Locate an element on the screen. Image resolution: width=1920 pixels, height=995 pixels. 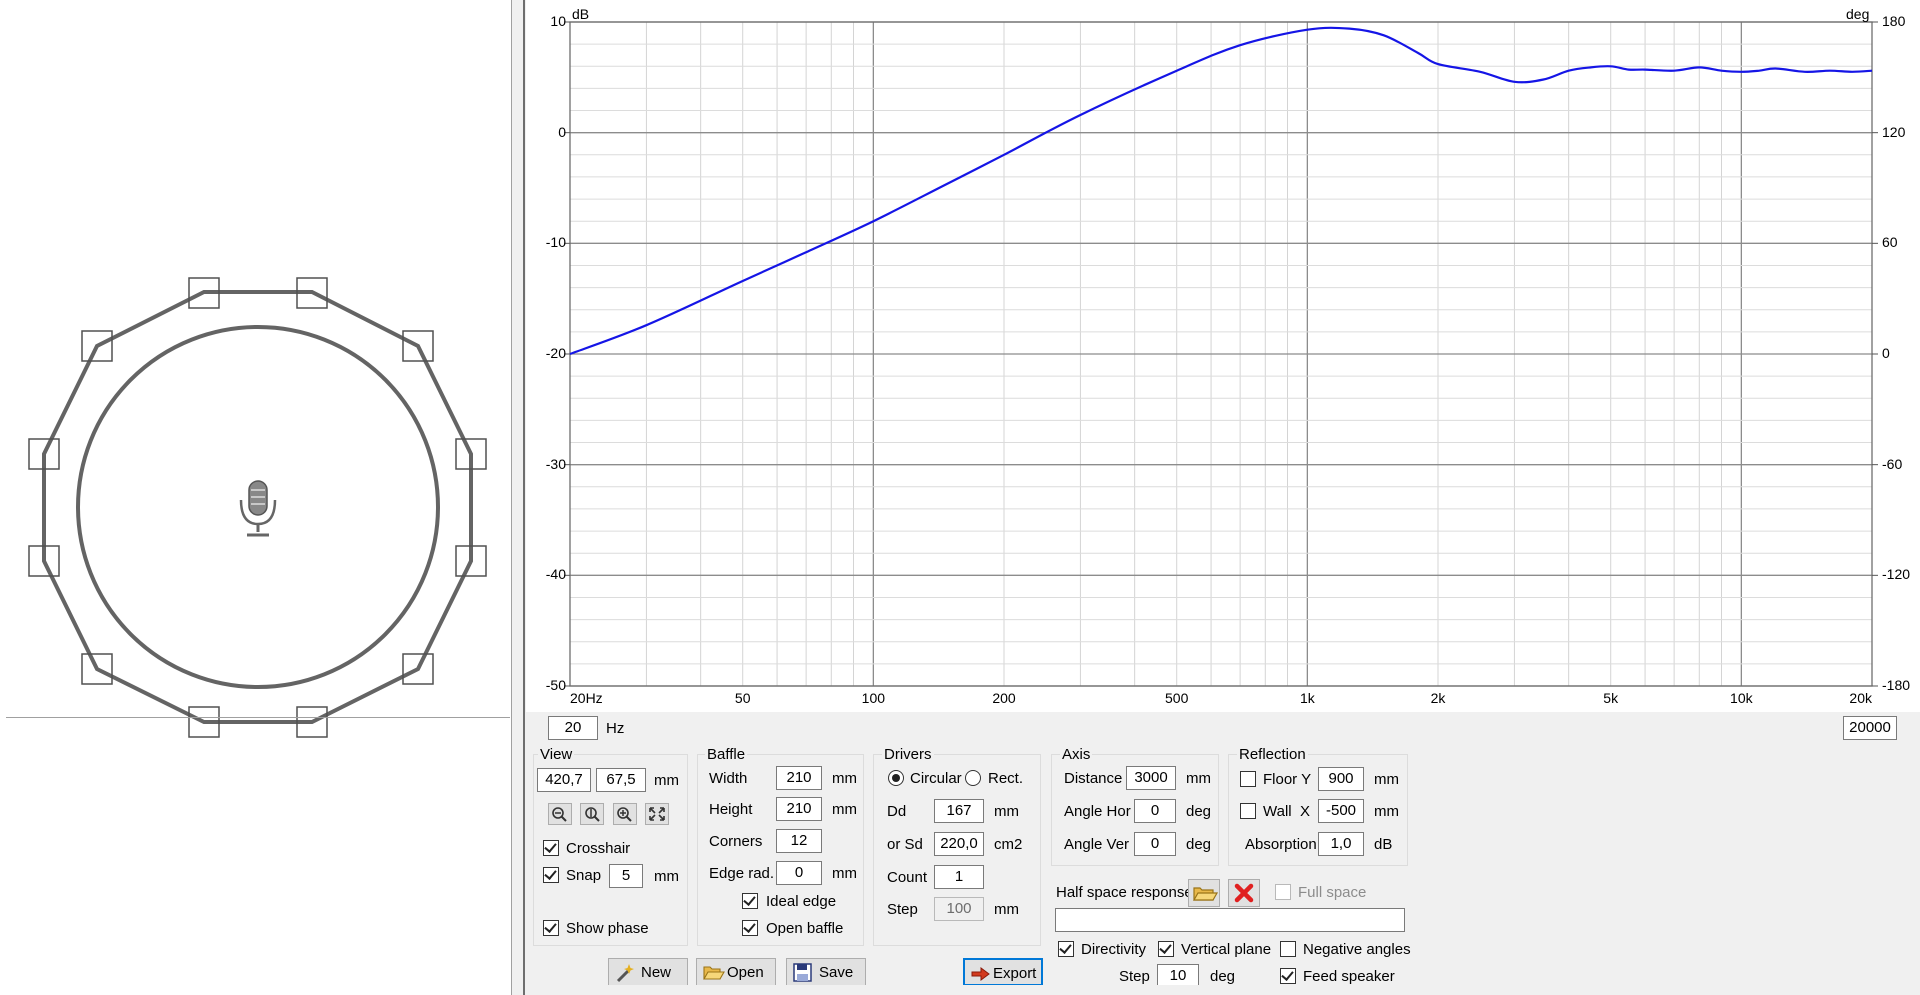
floor-unit: mm is located at coordinates (1386, 779).